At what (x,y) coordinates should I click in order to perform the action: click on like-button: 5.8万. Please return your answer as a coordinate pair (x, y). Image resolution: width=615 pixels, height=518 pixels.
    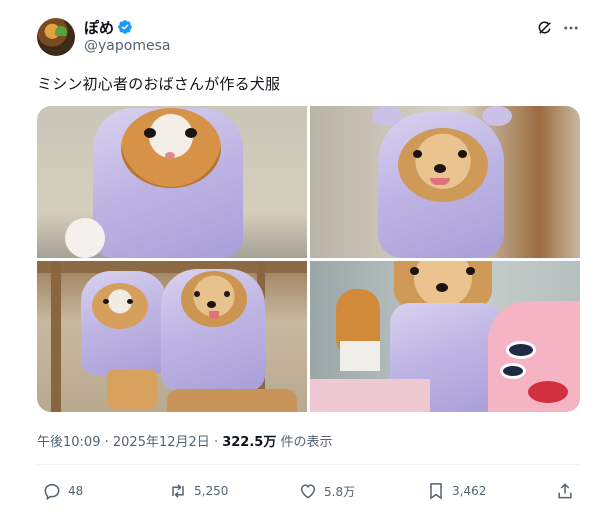
    Looking at the image, I should click on (326, 491).